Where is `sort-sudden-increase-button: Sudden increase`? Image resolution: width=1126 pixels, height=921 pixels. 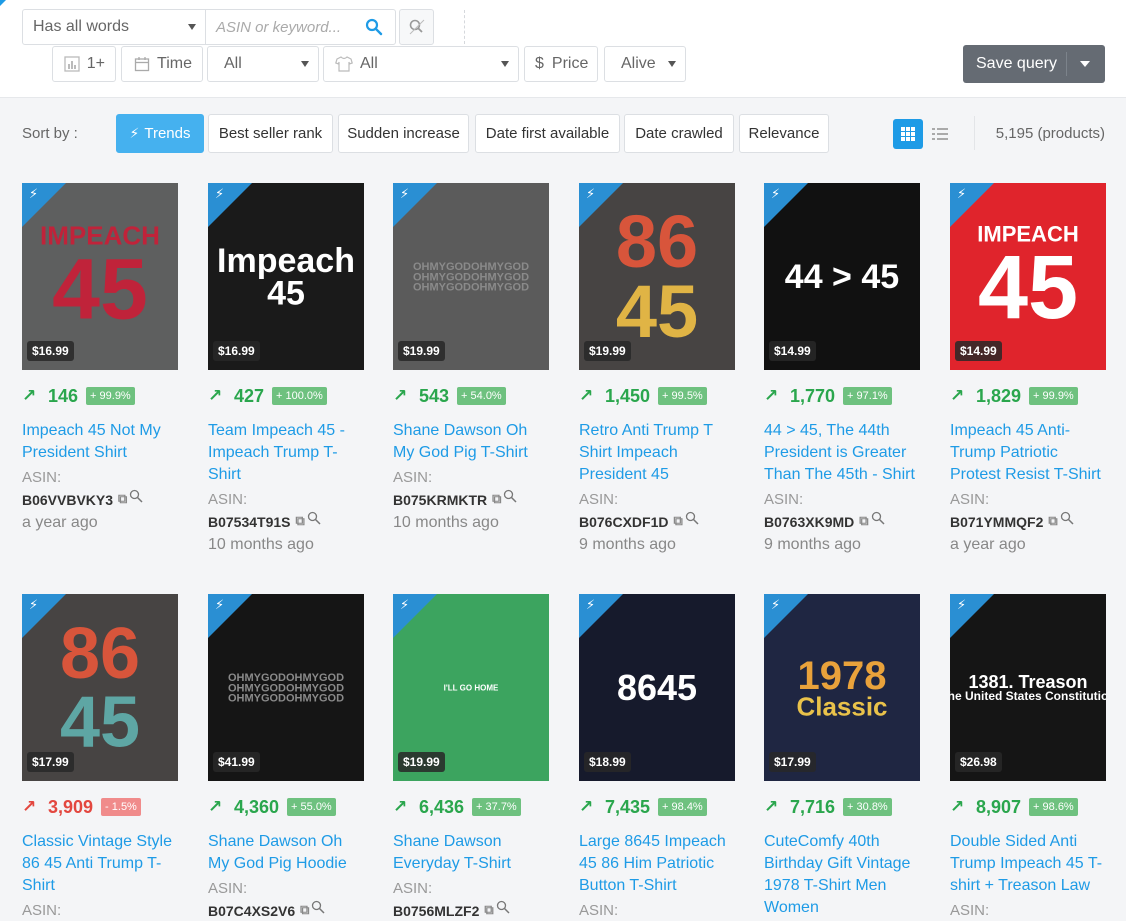
sort-sudden-increase-button: Sudden increase is located at coordinates (403, 133).